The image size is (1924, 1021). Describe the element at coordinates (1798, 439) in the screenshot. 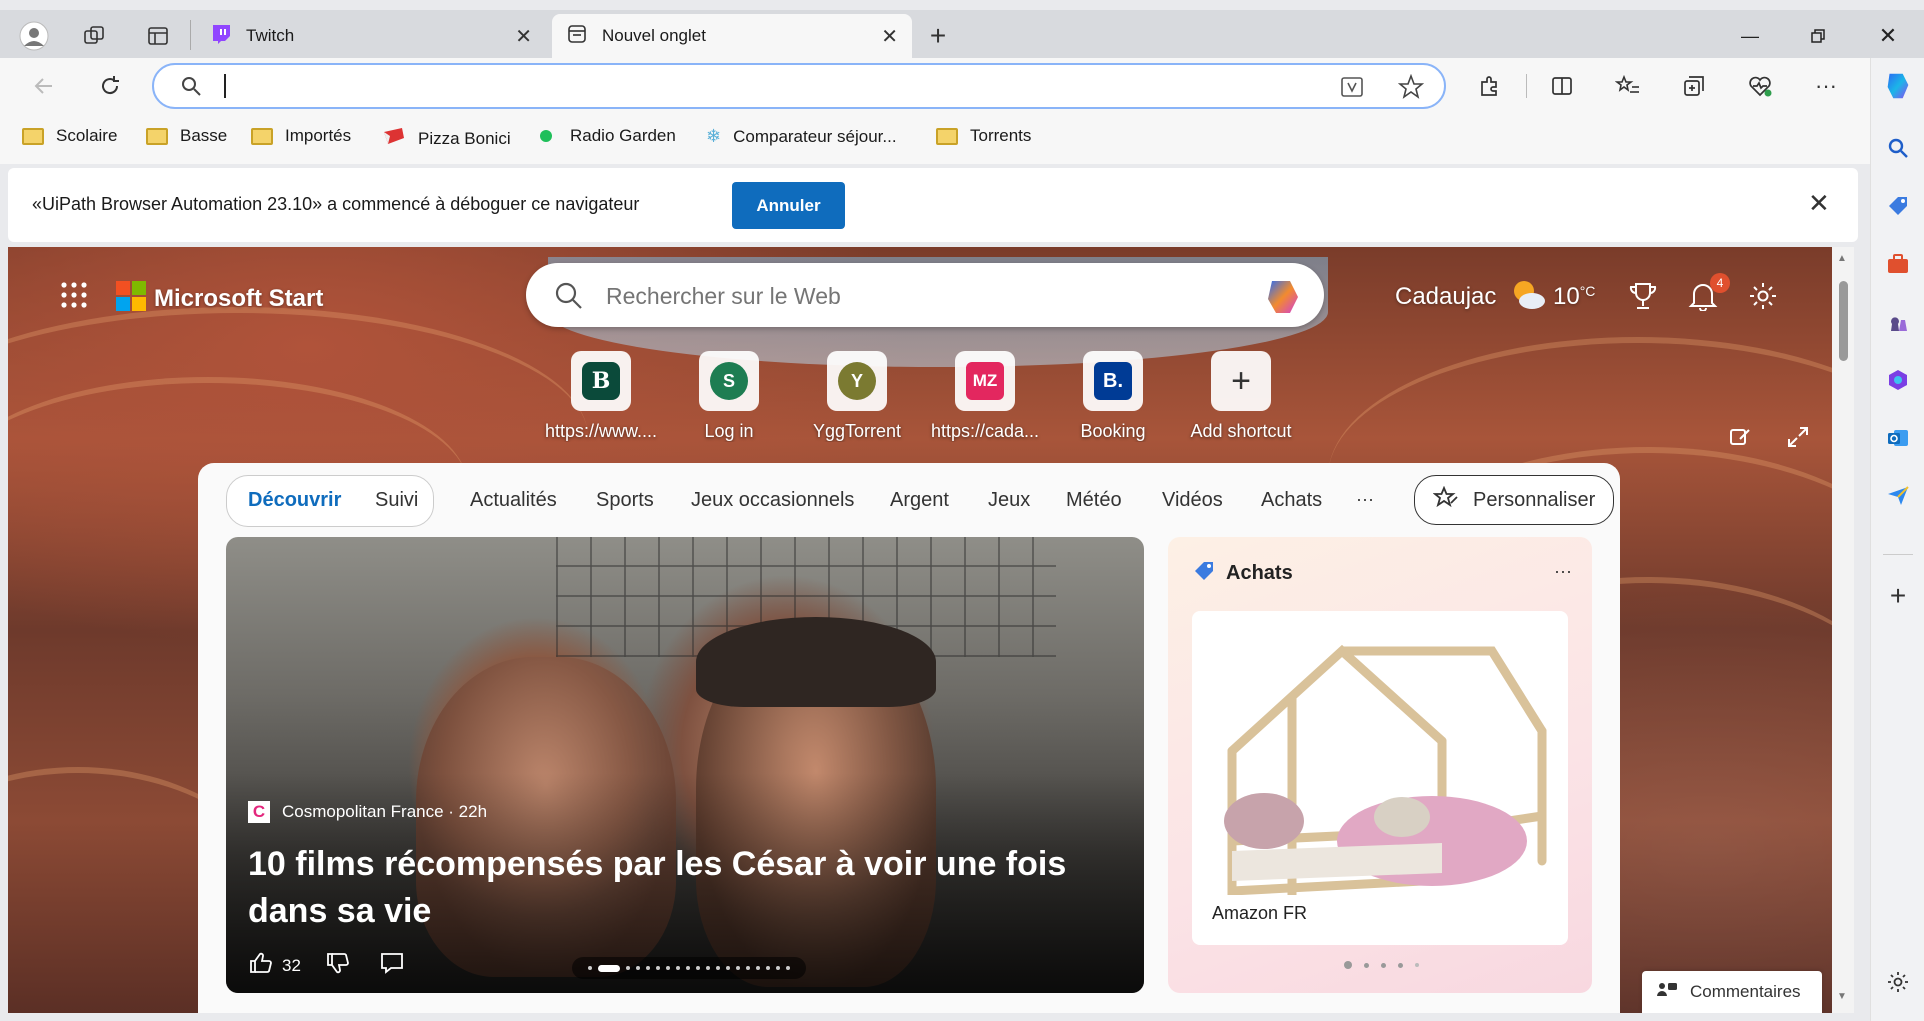

I see `expand-icon` at that location.